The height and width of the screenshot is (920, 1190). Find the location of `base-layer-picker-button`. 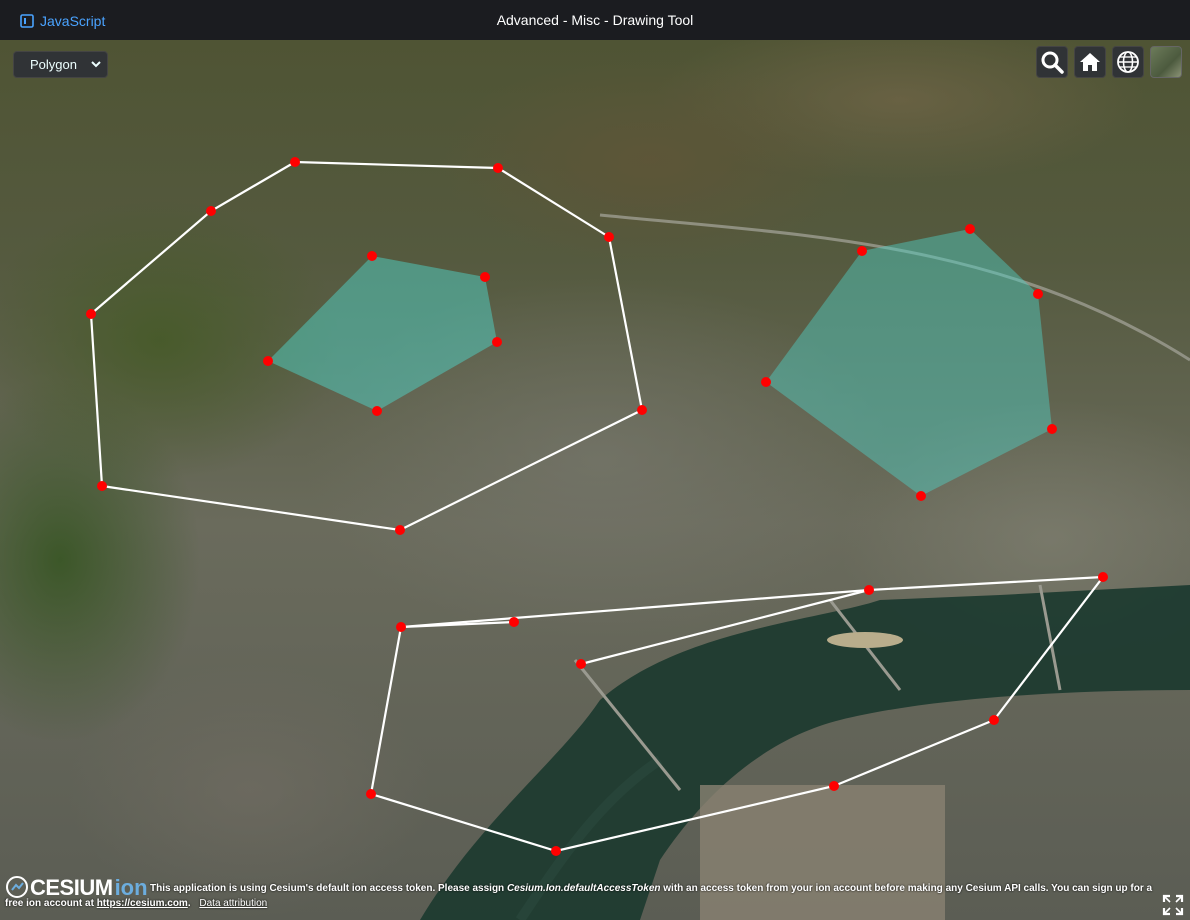

base-layer-picker-button is located at coordinates (1166, 62).